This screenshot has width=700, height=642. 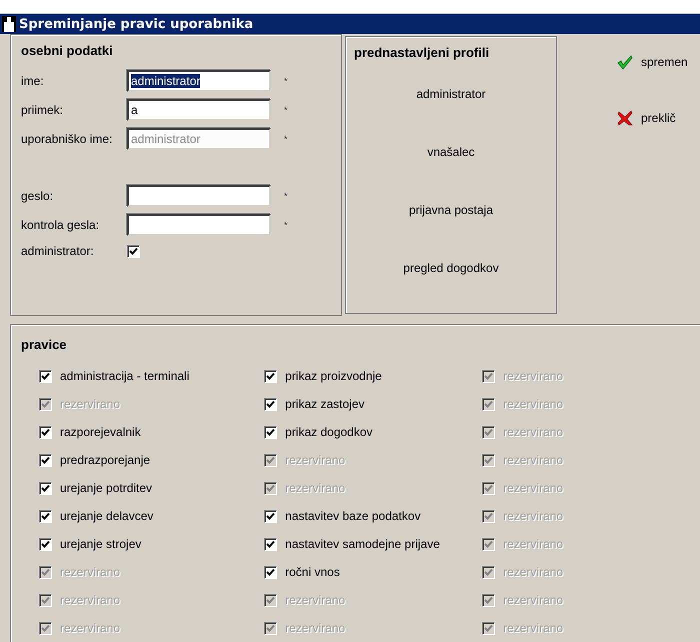 I want to click on checkbox-label: razporejevalnik, so click(x=100, y=432).